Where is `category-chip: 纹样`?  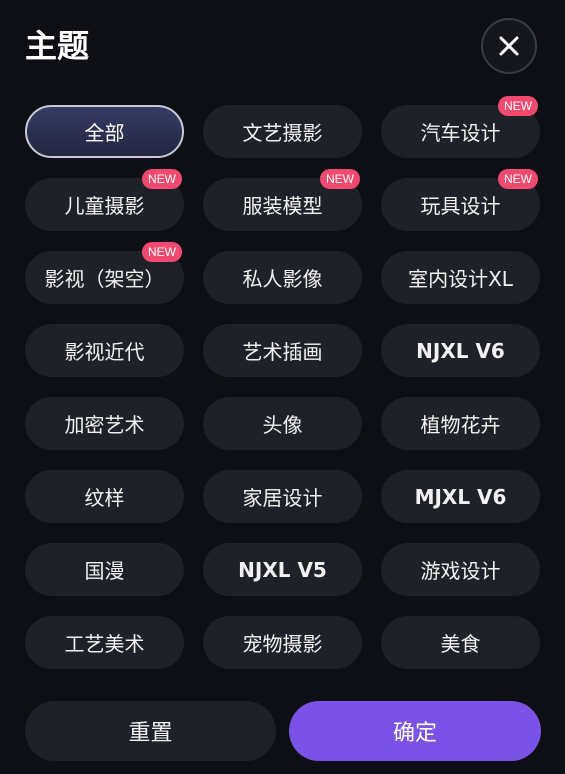
category-chip: 纹样 is located at coordinates (104, 496).